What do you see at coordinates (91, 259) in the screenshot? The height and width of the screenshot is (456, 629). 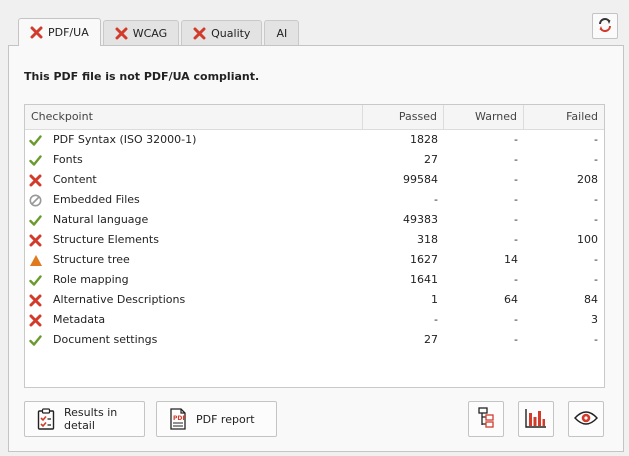 I see `checkpoint-name: Structure tree` at bounding box center [91, 259].